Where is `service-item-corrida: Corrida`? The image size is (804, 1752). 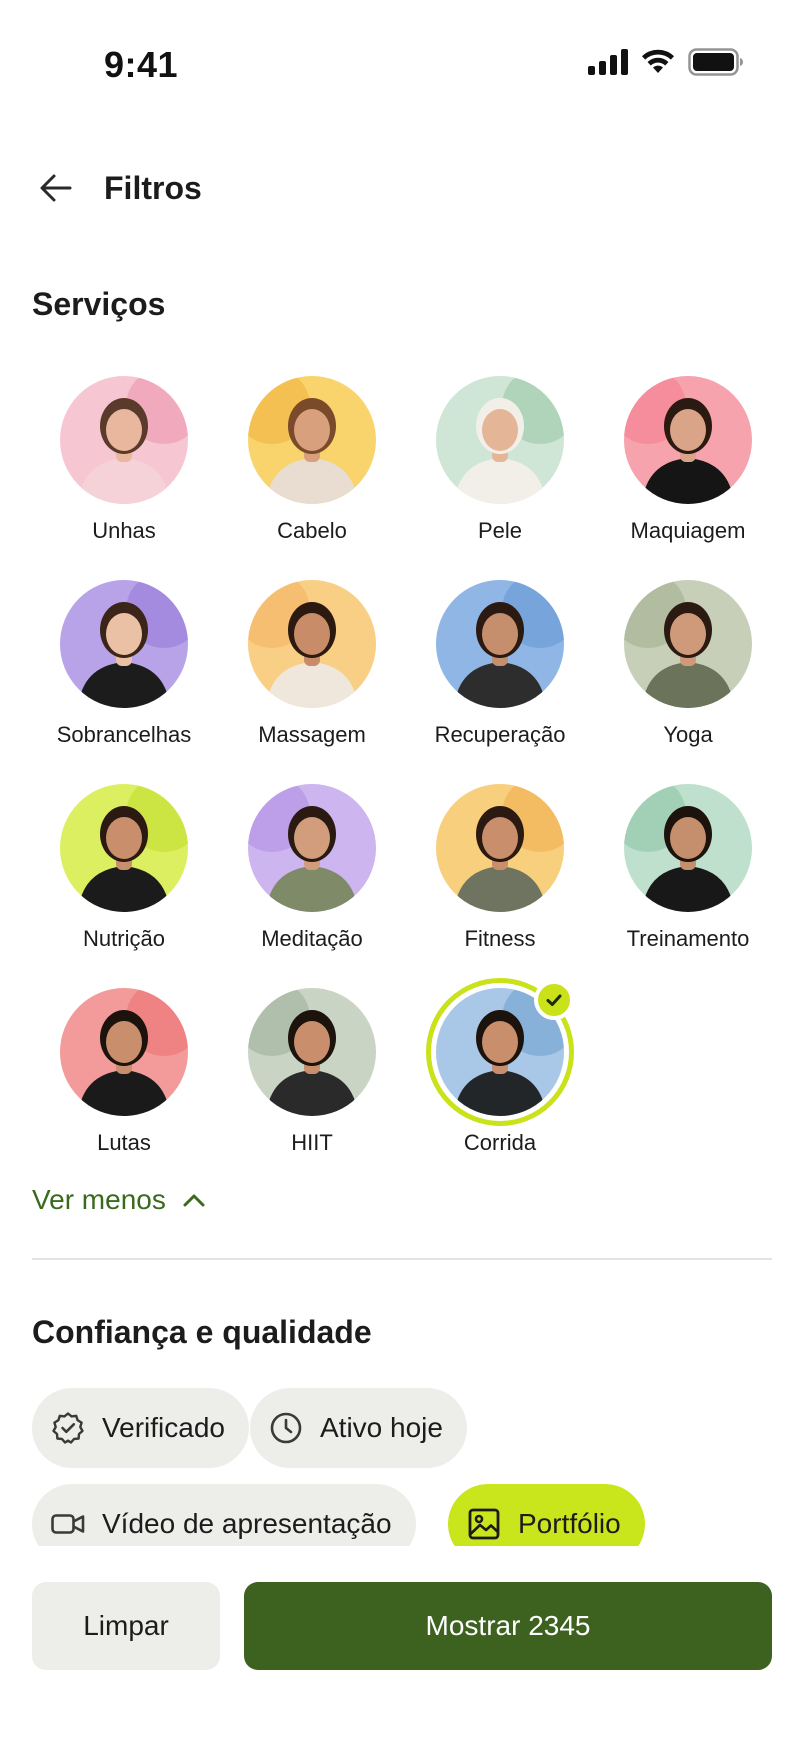
service-item-corrida: Corrida is located at coordinates (500, 1067).